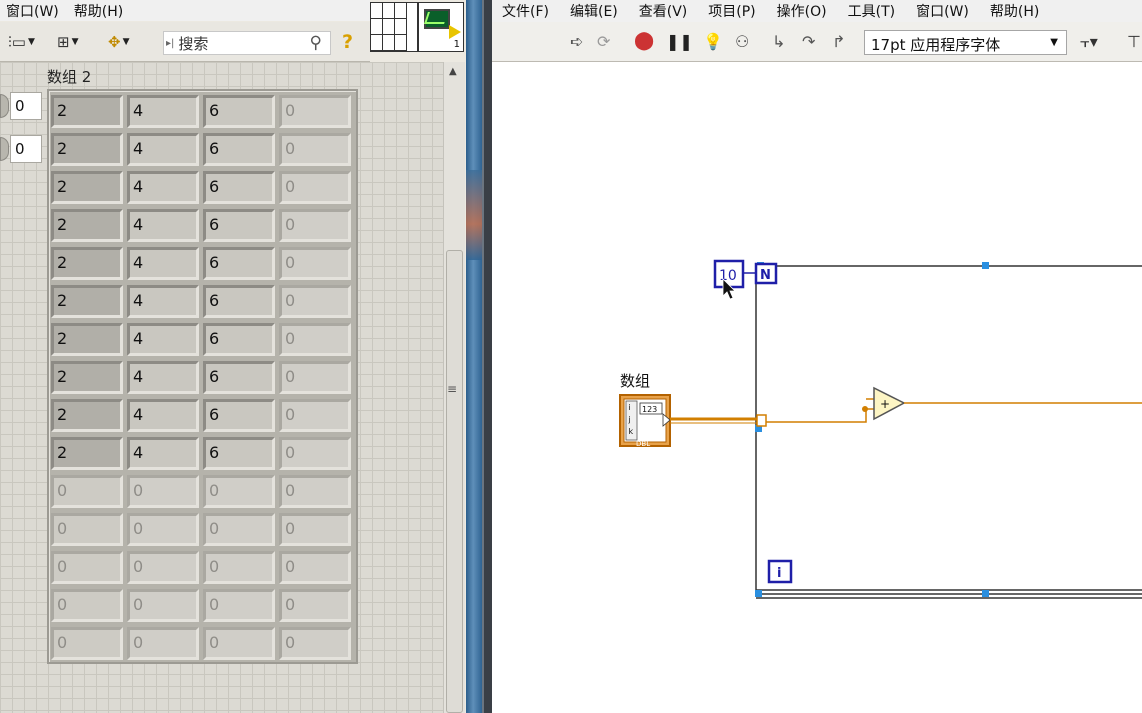 This screenshot has width=1142, height=713. I want to click on menu-file: 文件(F), so click(526, 11).